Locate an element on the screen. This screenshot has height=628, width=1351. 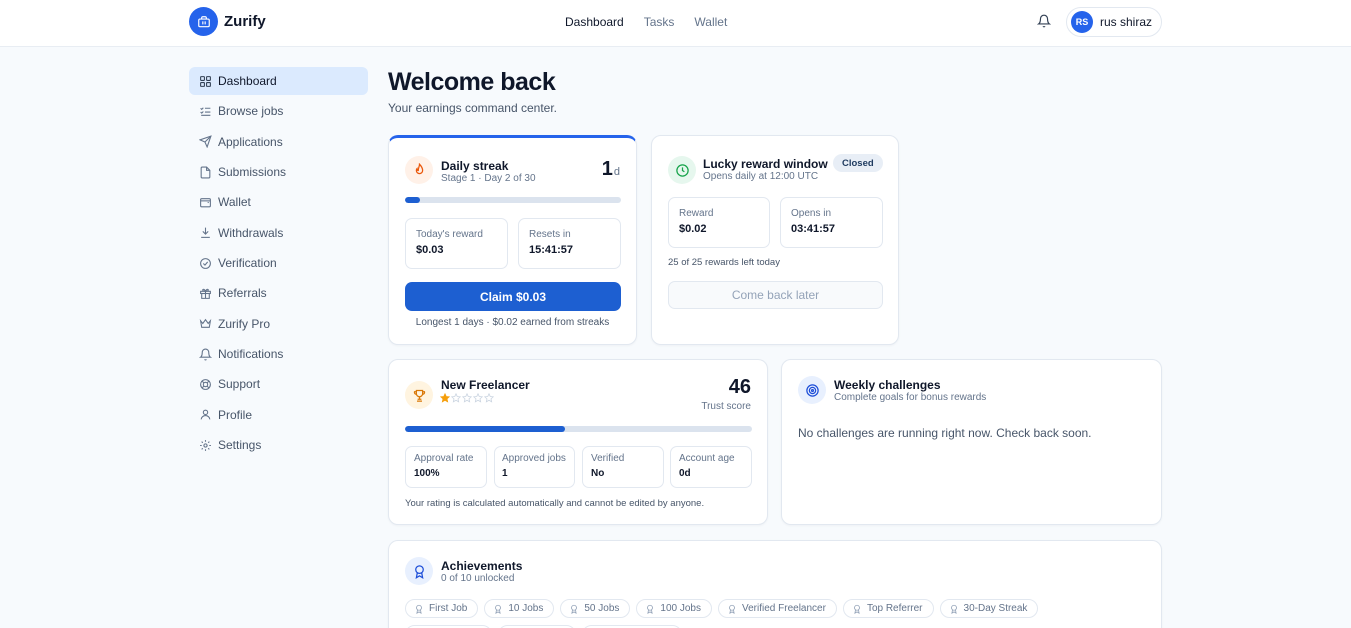
app-name: Zurify is located at coordinates (245, 21).